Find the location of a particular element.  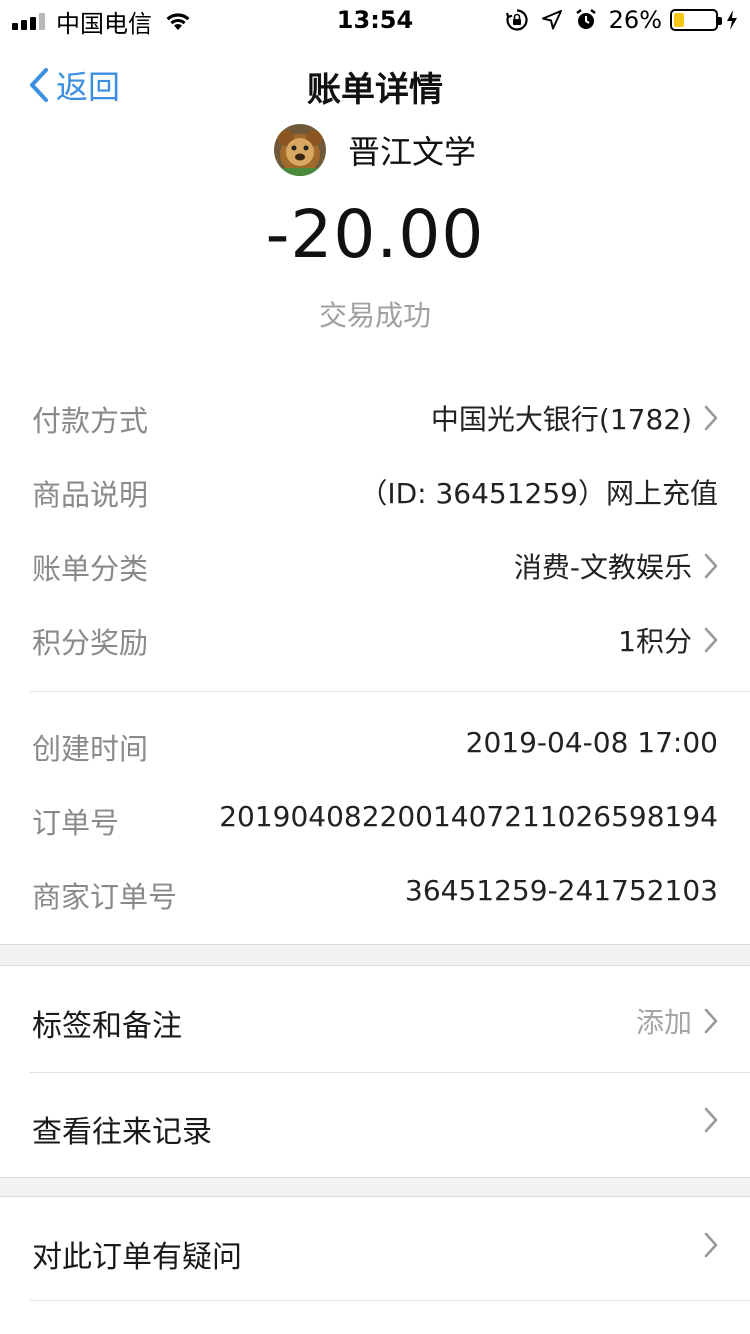

detail-value: 中国光大银行(1782) is located at coordinates (561, 419).